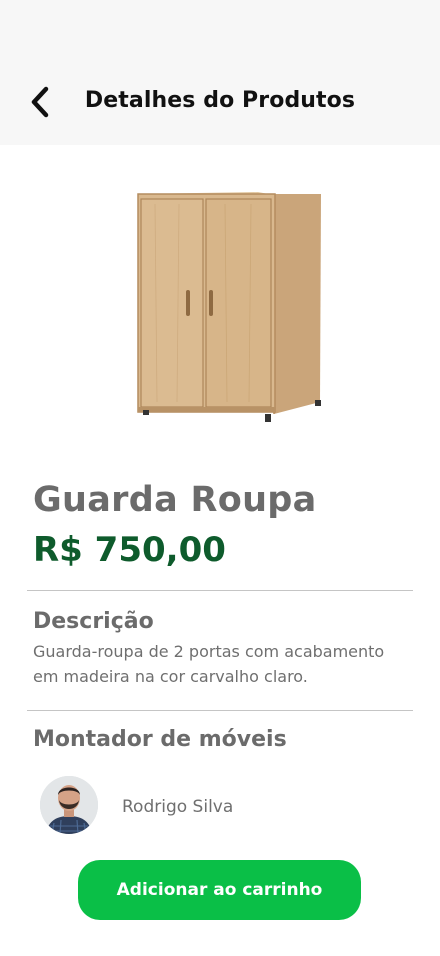 The width and height of the screenshot is (440, 956). I want to click on add-to-cart-button: Adicionar ao carrinho, so click(219, 890).